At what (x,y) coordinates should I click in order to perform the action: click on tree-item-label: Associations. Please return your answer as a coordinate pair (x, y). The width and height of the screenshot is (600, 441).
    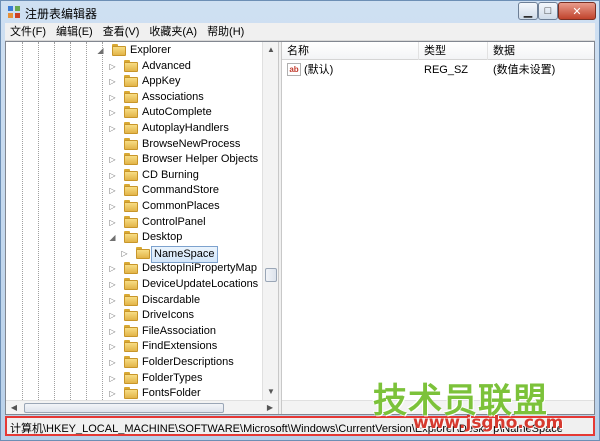
    Looking at the image, I should click on (173, 96).